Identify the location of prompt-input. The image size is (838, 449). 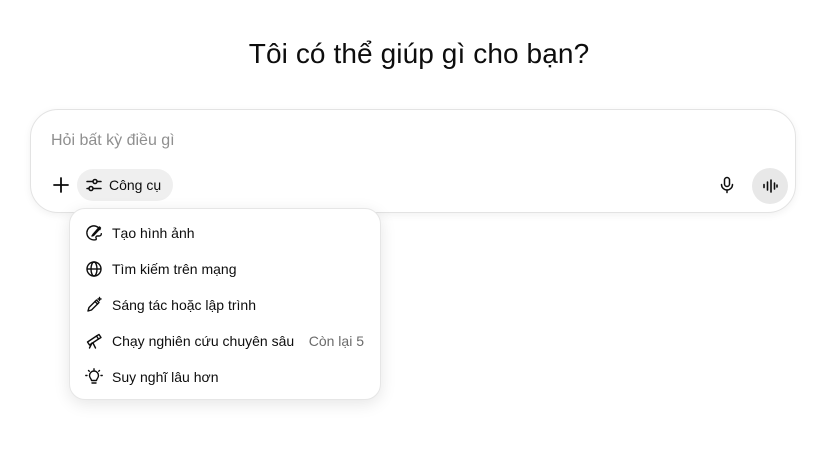
(371, 141).